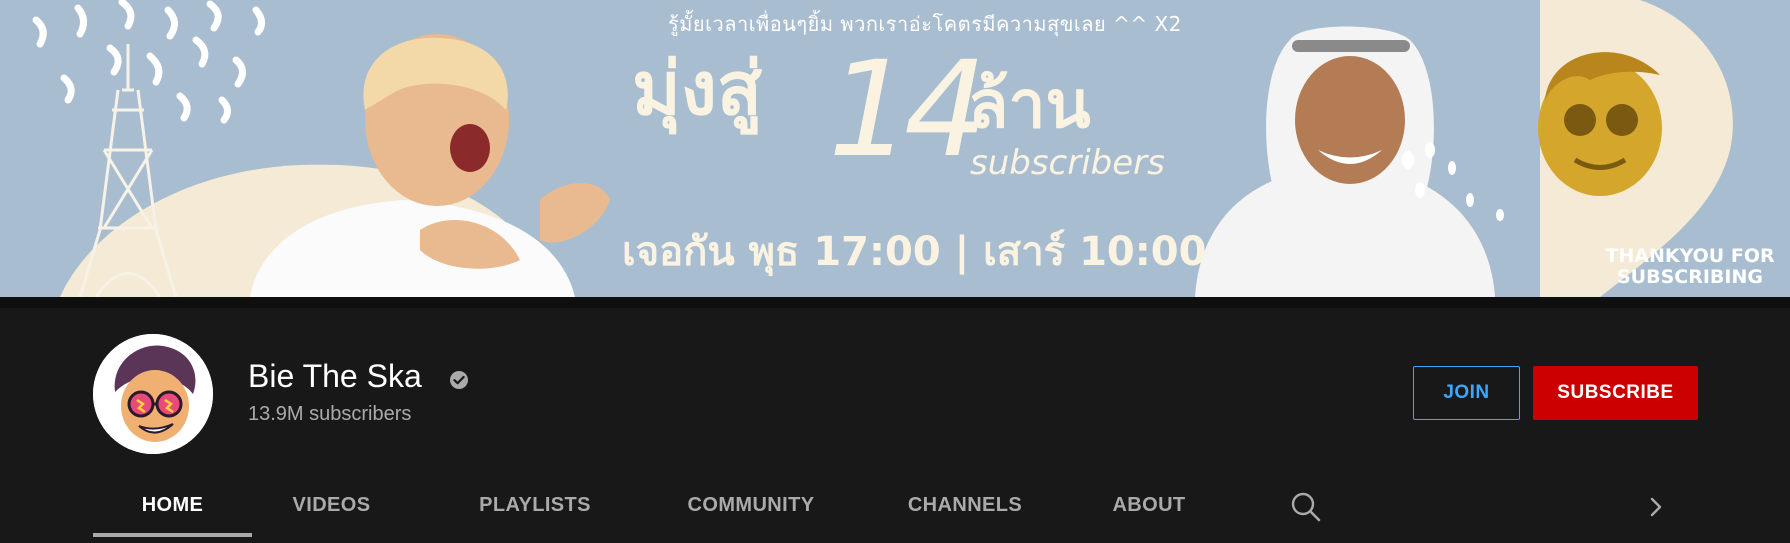  I want to click on subscribe-button: SUBSCRIBE, so click(1615, 393).